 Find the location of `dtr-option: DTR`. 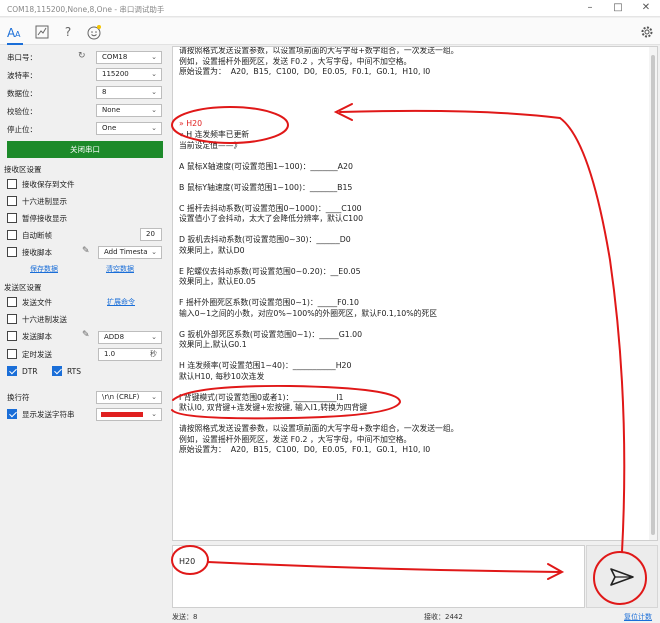

dtr-option: DTR is located at coordinates (22, 371).